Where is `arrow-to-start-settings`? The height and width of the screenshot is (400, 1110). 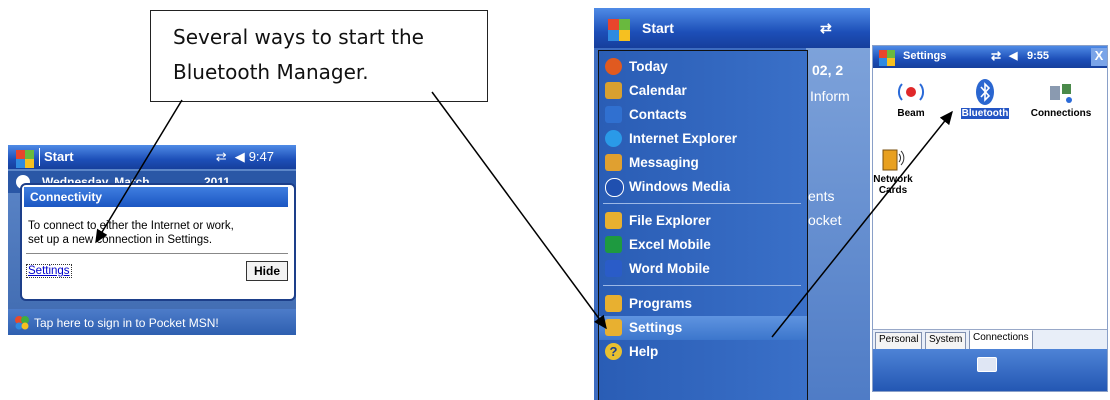 arrow-to-start-settings is located at coordinates (519, 210).